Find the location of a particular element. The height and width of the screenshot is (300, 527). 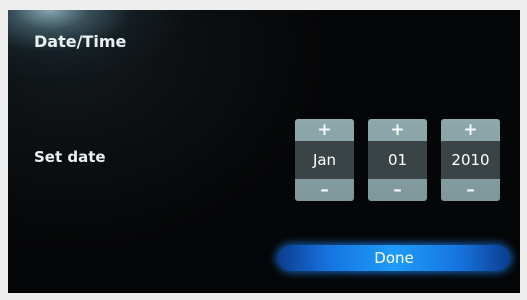

month-spinner: + Jan – is located at coordinates (324, 160).